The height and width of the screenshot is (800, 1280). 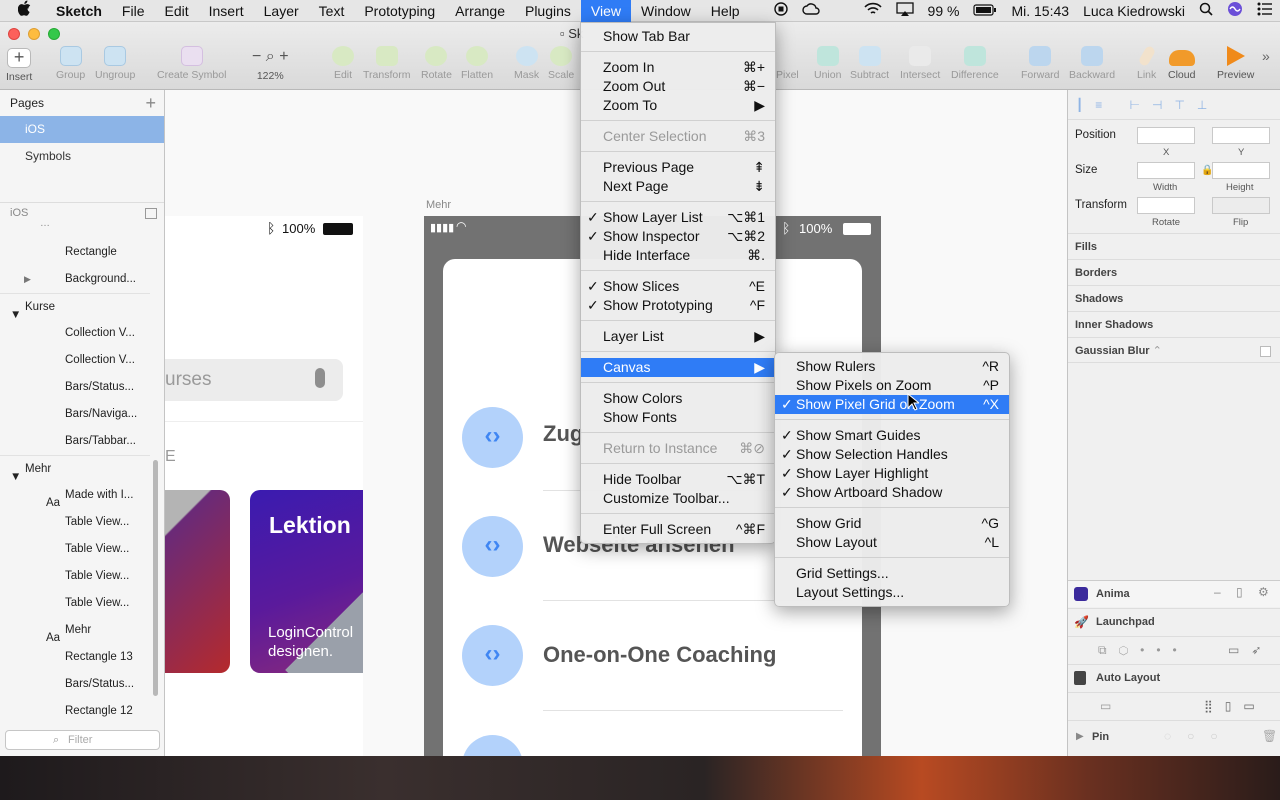 What do you see at coordinates (678, 186) in the screenshot?
I see `view-menu-item-next-page: Next Page ⇟` at bounding box center [678, 186].